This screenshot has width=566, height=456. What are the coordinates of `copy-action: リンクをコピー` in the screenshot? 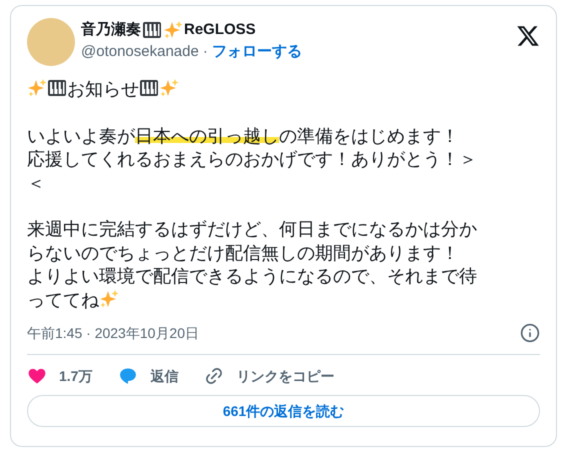 It's located at (269, 376).